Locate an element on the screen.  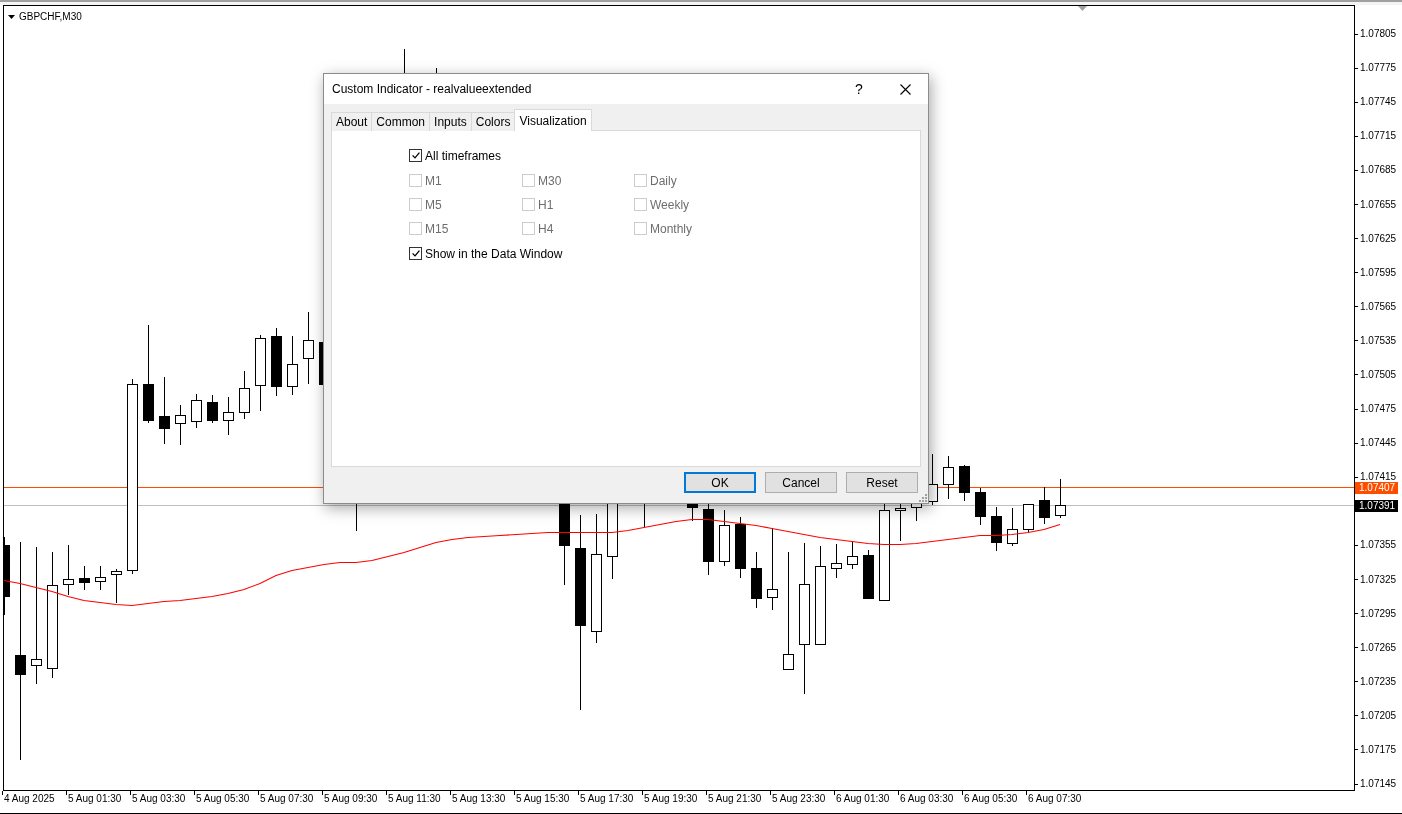
price-axis-label: 1.07175 is located at coordinates (1378, 749).